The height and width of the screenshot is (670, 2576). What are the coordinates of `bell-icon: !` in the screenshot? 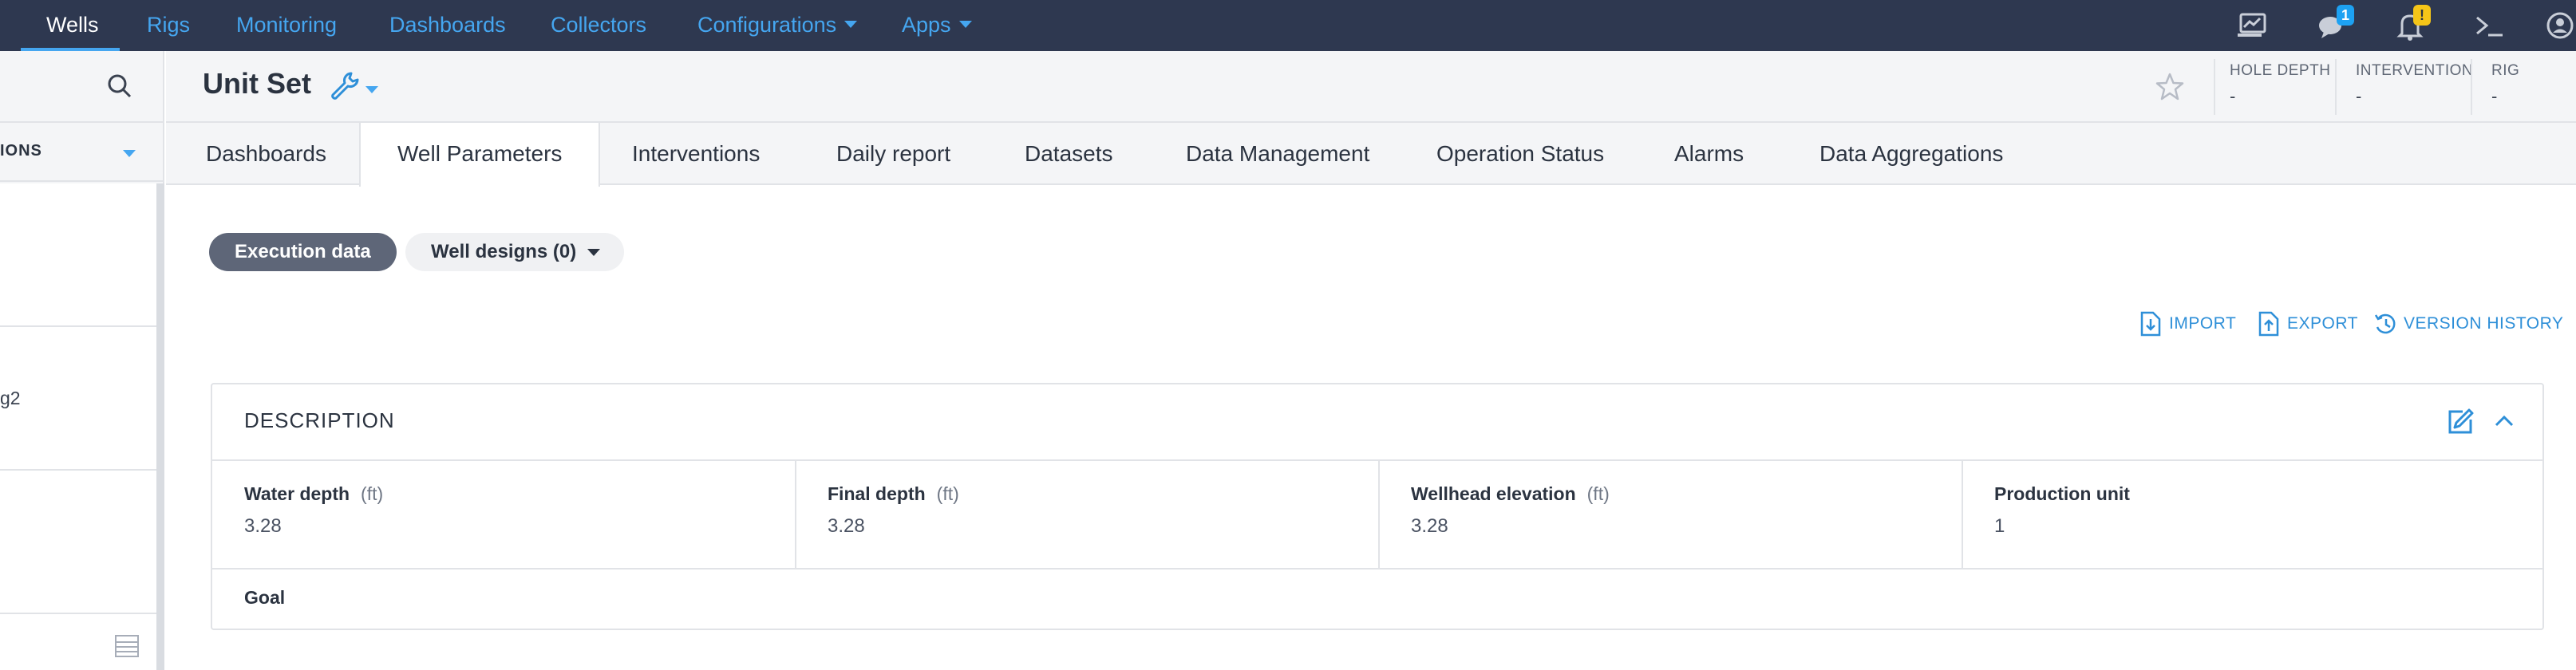 It's located at (2411, 25).